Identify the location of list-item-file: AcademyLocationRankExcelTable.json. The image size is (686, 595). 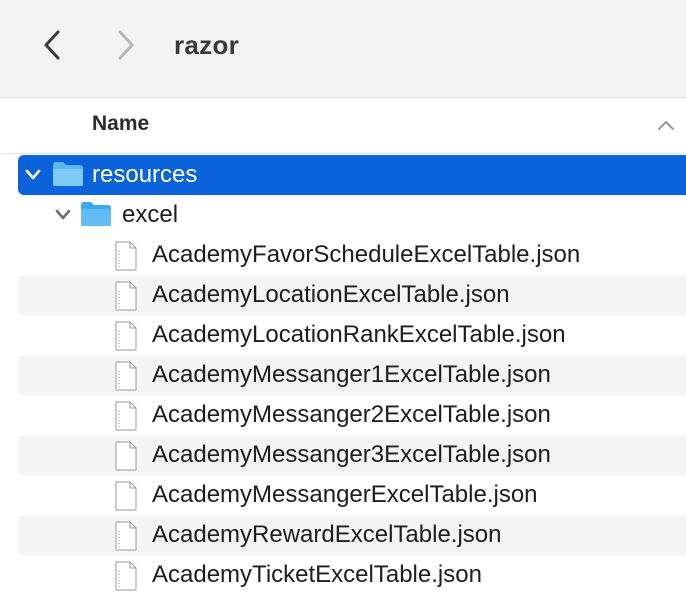
(352, 335).